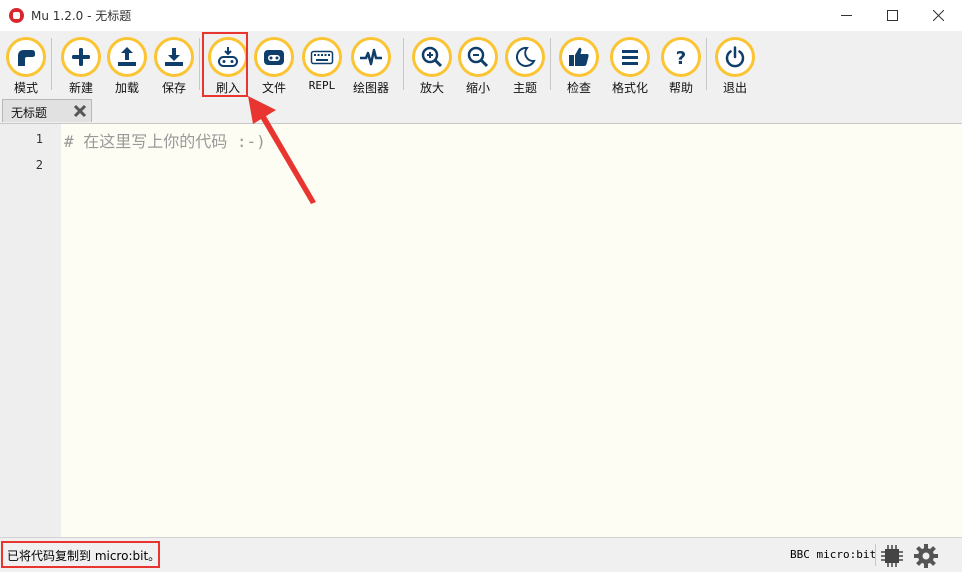 This screenshot has height=572, width=962. I want to click on plotter-label: 绘图器, so click(370, 88).